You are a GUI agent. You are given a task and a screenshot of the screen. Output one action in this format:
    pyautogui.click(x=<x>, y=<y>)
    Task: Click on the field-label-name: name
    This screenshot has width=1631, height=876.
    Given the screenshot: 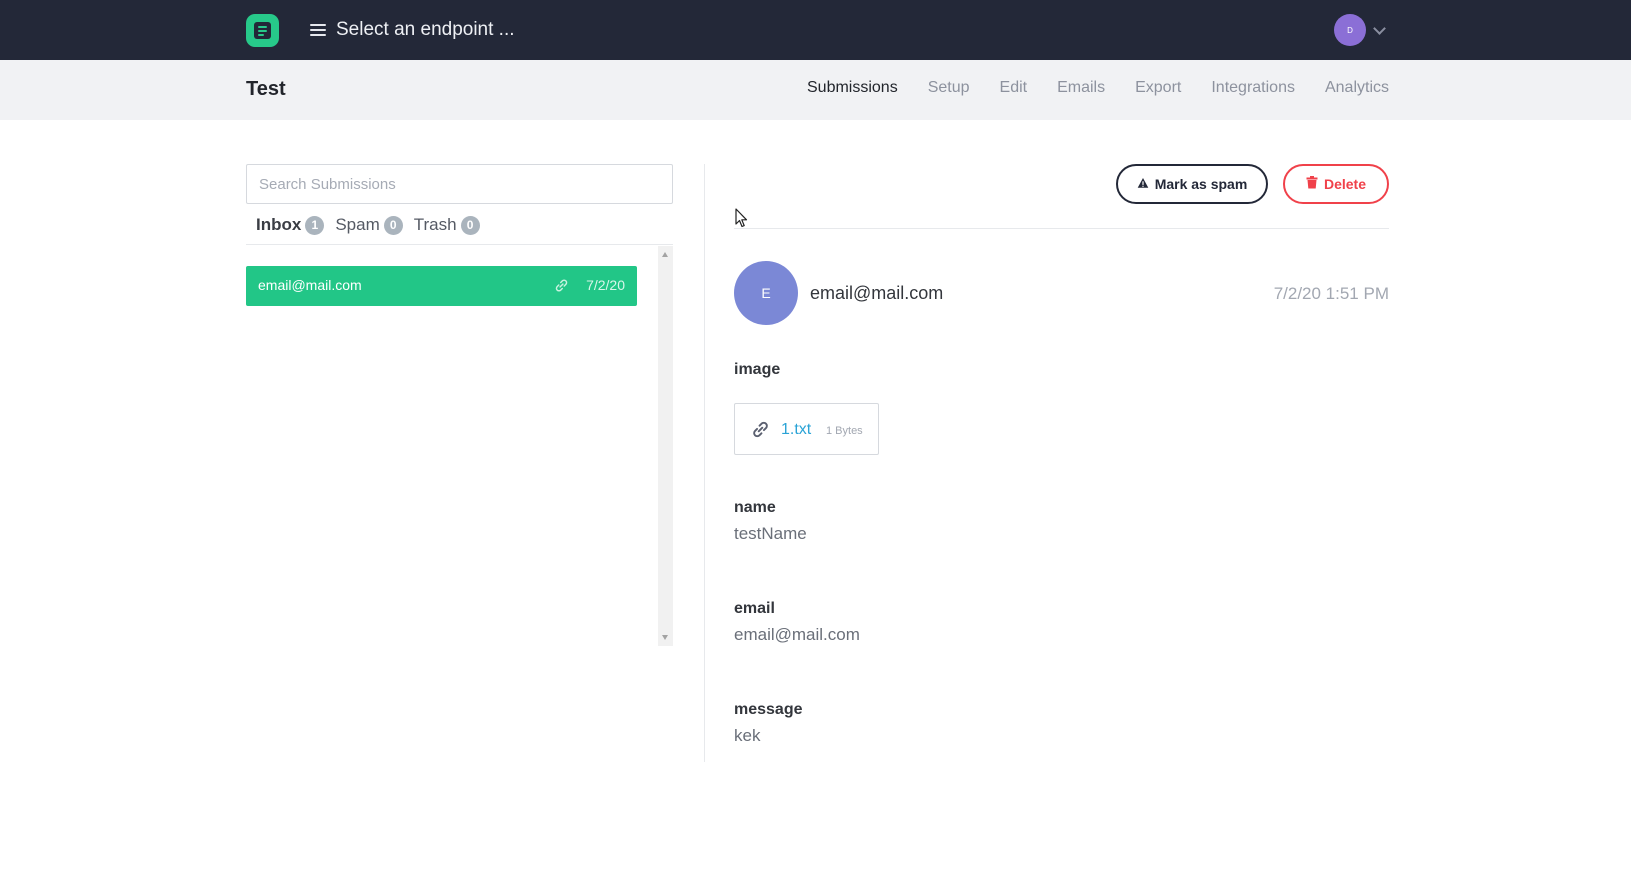 What is the action you would take?
    pyautogui.click(x=755, y=507)
    